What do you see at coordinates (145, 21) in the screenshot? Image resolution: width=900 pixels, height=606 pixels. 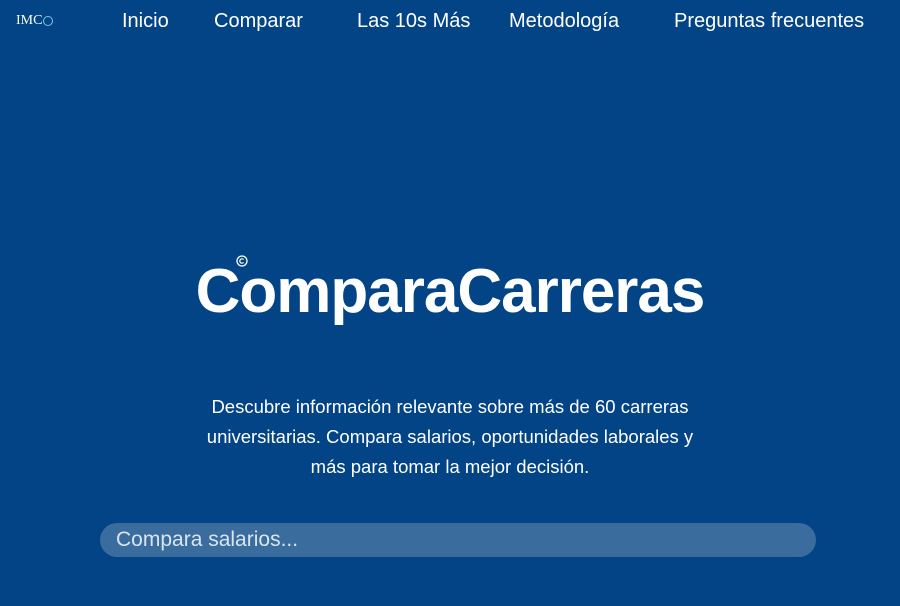 I see `nav-link-inicio: Inicio` at bounding box center [145, 21].